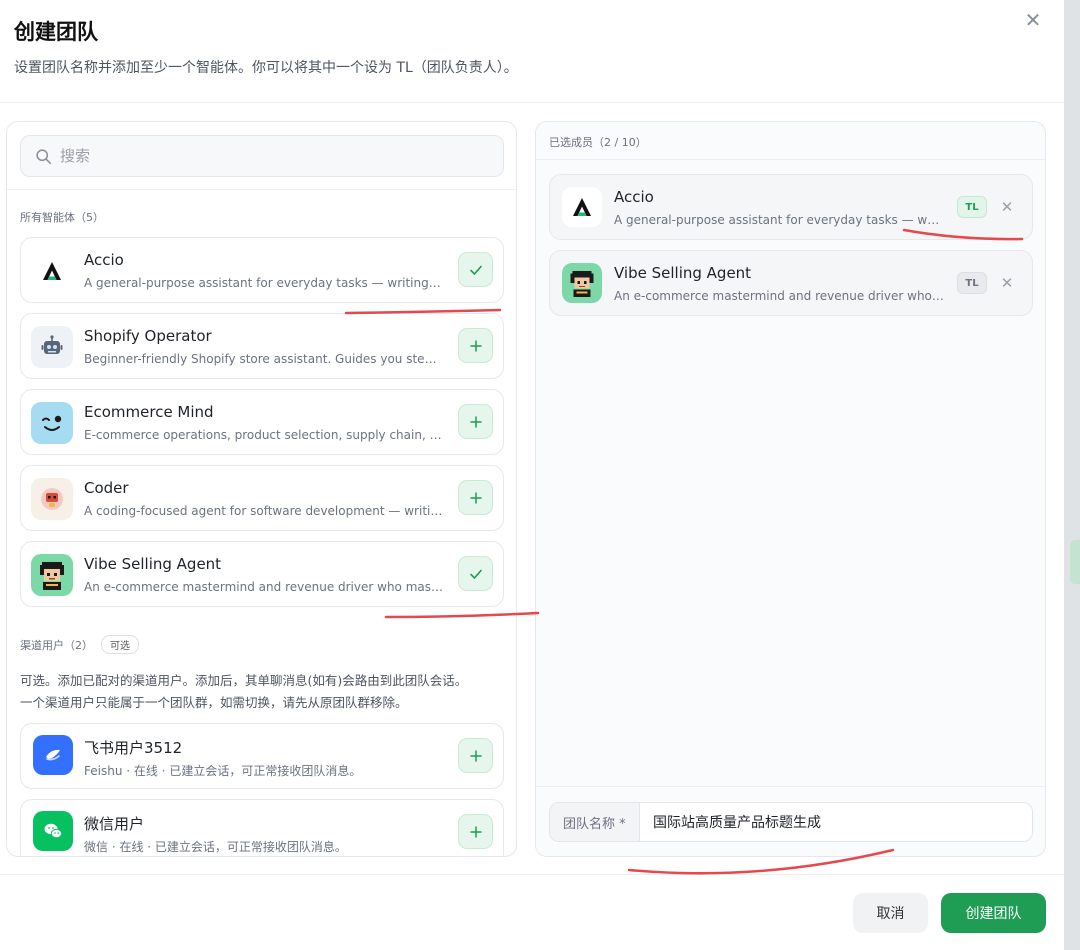 The height and width of the screenshot is (950, 1080). What do you see at coordinates (223, 771) in the screenshot?
I see `channel-desc: Feishu · 在线 · 已建立会话，可正常接收团队消息。` at bounding box center [223, 771].